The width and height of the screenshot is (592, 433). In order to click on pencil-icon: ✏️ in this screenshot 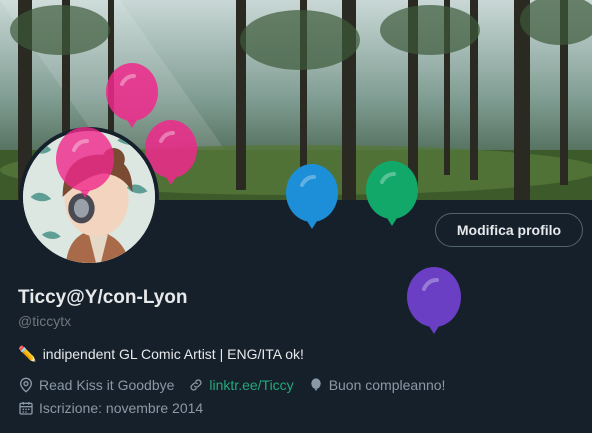, I will do `click(27, 354)`.